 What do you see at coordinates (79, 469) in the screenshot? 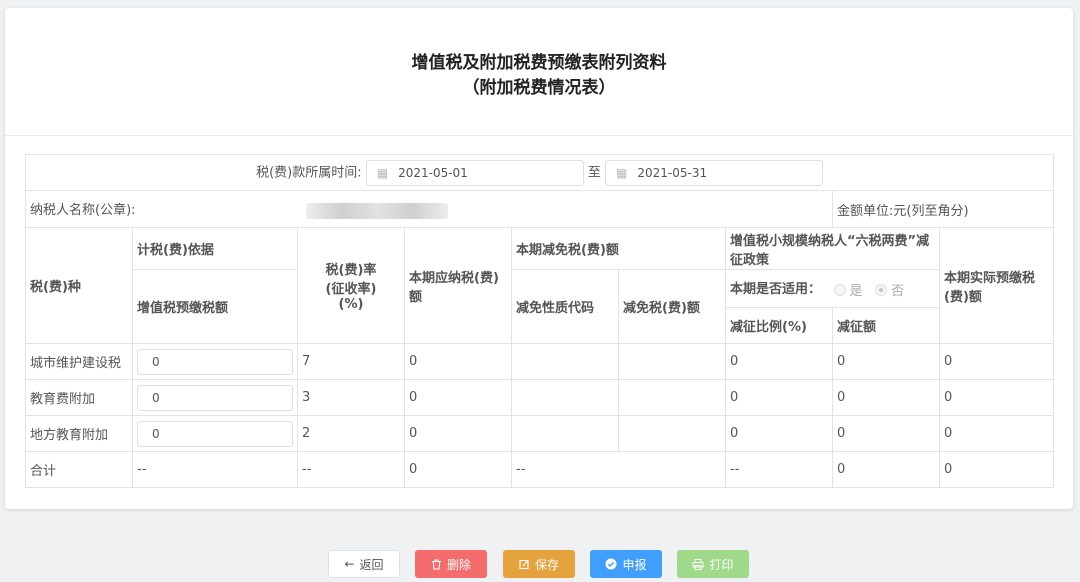
I see `total-name: 合计` at bounding box center [79, 469].